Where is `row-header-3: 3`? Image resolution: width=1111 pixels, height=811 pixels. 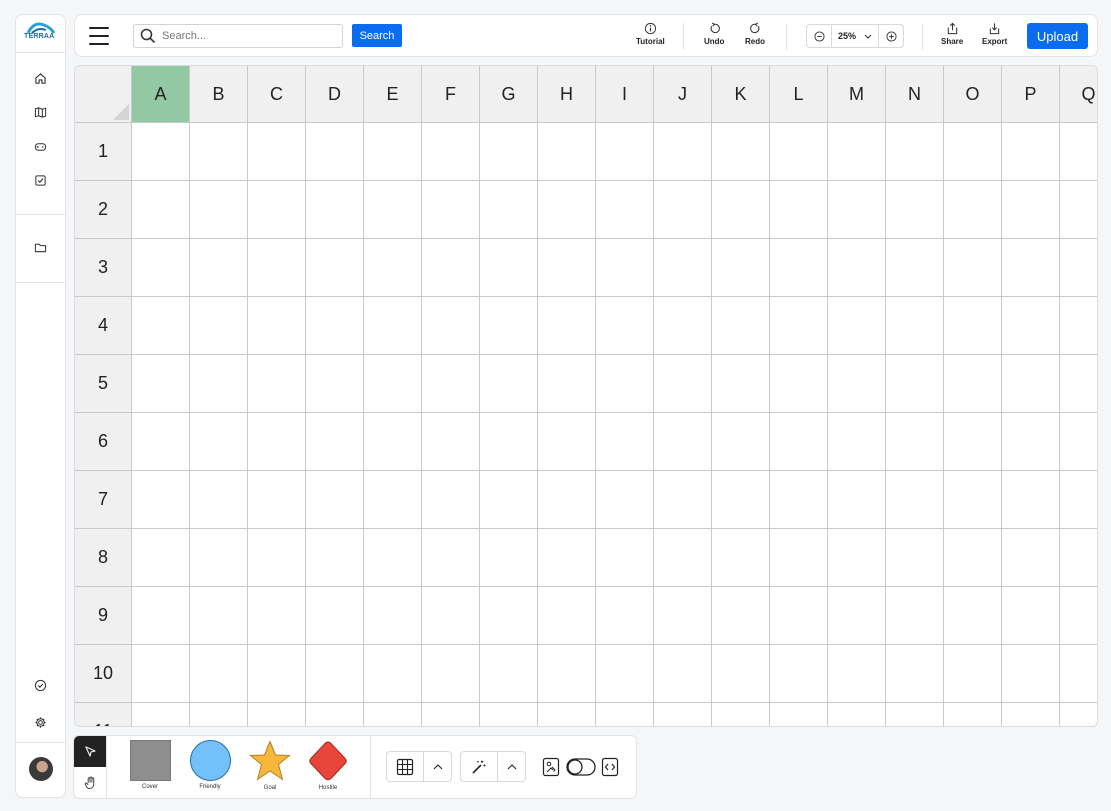 row-header-3: 3 is located at coordinates (103, 268).